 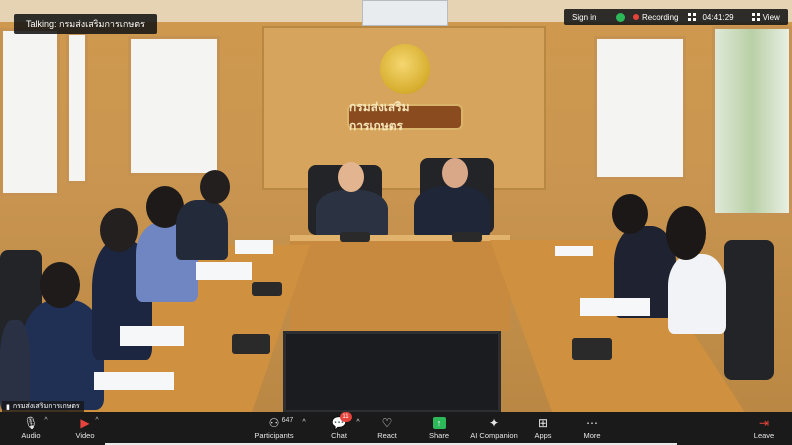 What do you see at coordinates (46, 406) in the screenshot?
I see `participant-name: กรมส่งเสริมการเกษตร` at bounding box center [46, 406].